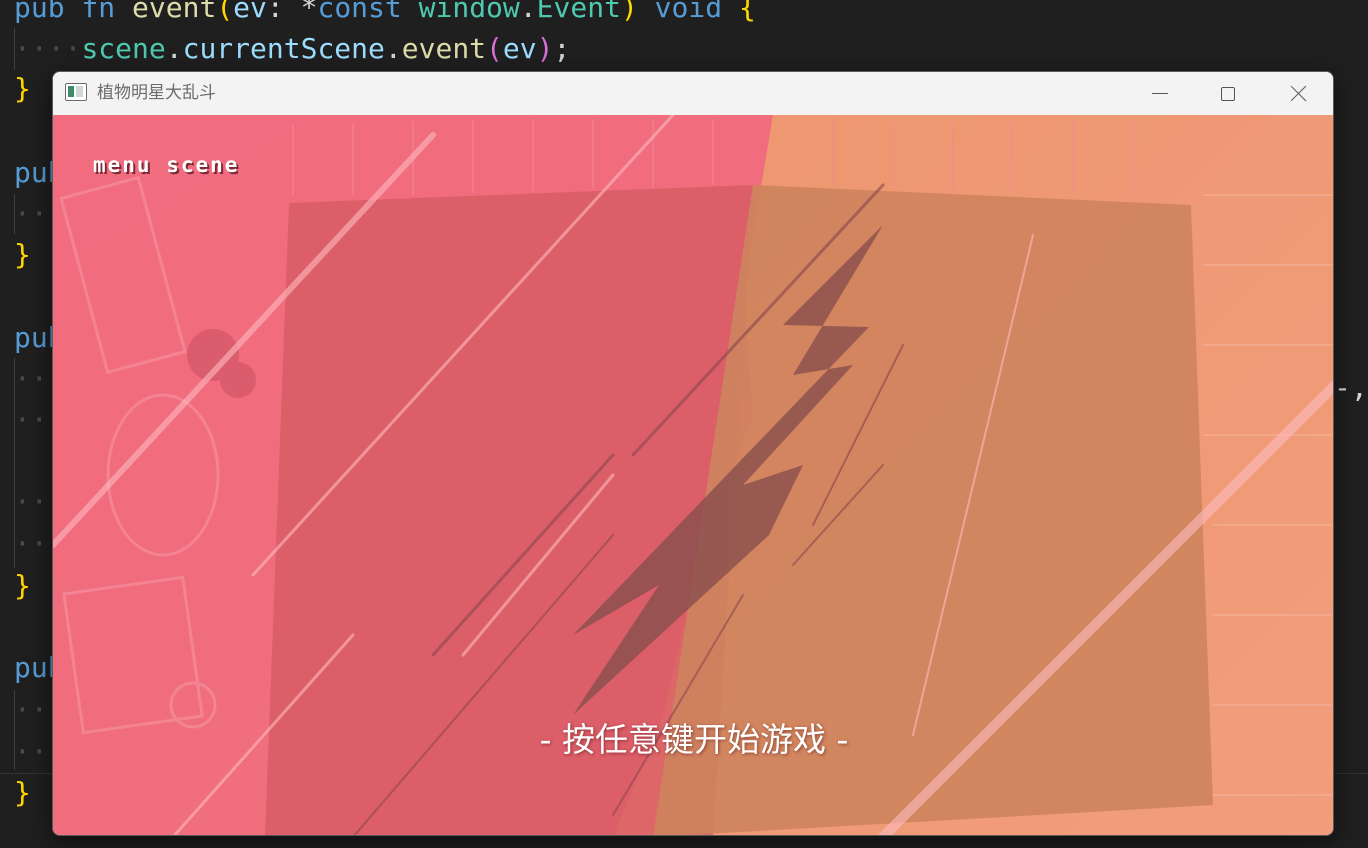  What do you see at coordinates (694, 739) in the screenshot?
I see `start-hint-text: - 按任意键开始游戏 -` at bounding box center [694, 739].